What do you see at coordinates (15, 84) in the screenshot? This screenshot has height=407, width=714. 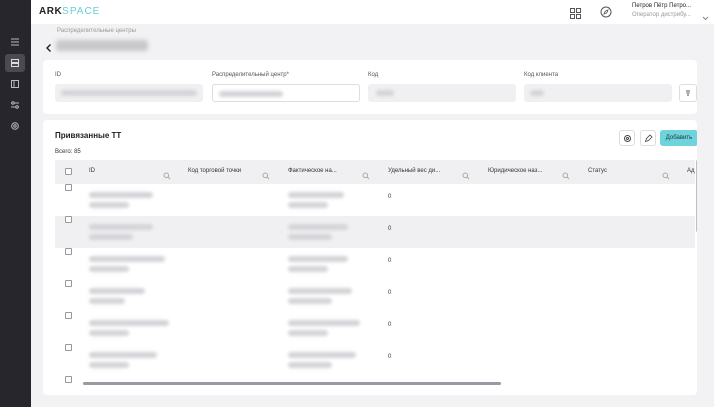 I see `panel-icon` at bounding box center [15, 84].